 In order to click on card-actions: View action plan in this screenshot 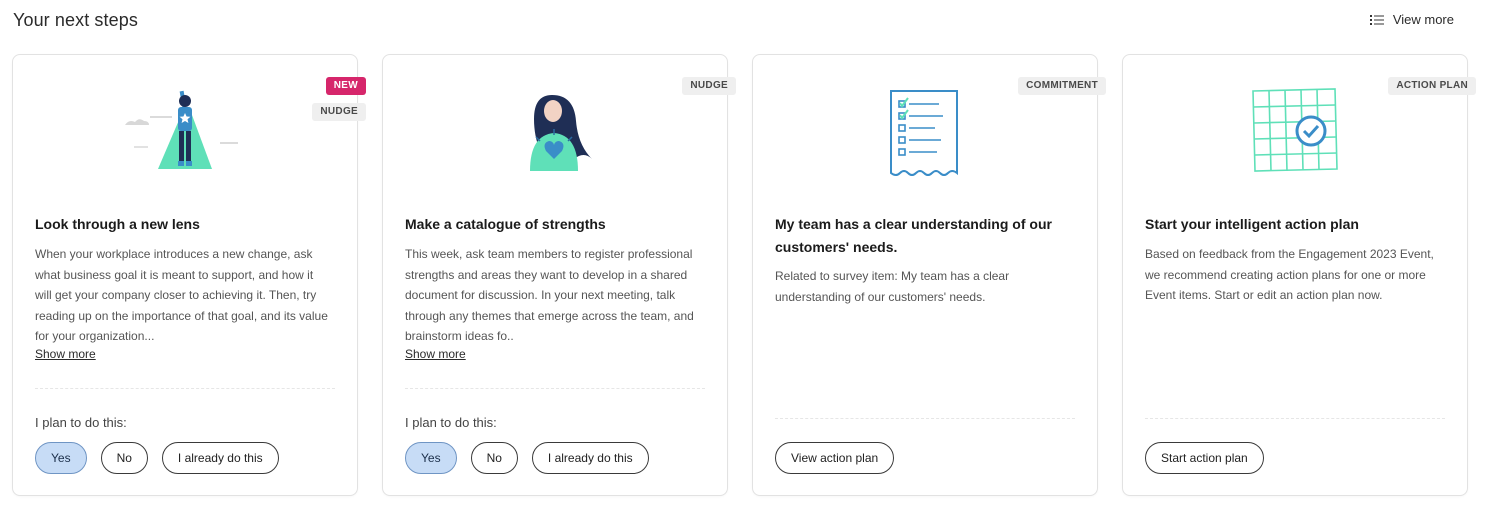, I will do `click(835, 458)`.